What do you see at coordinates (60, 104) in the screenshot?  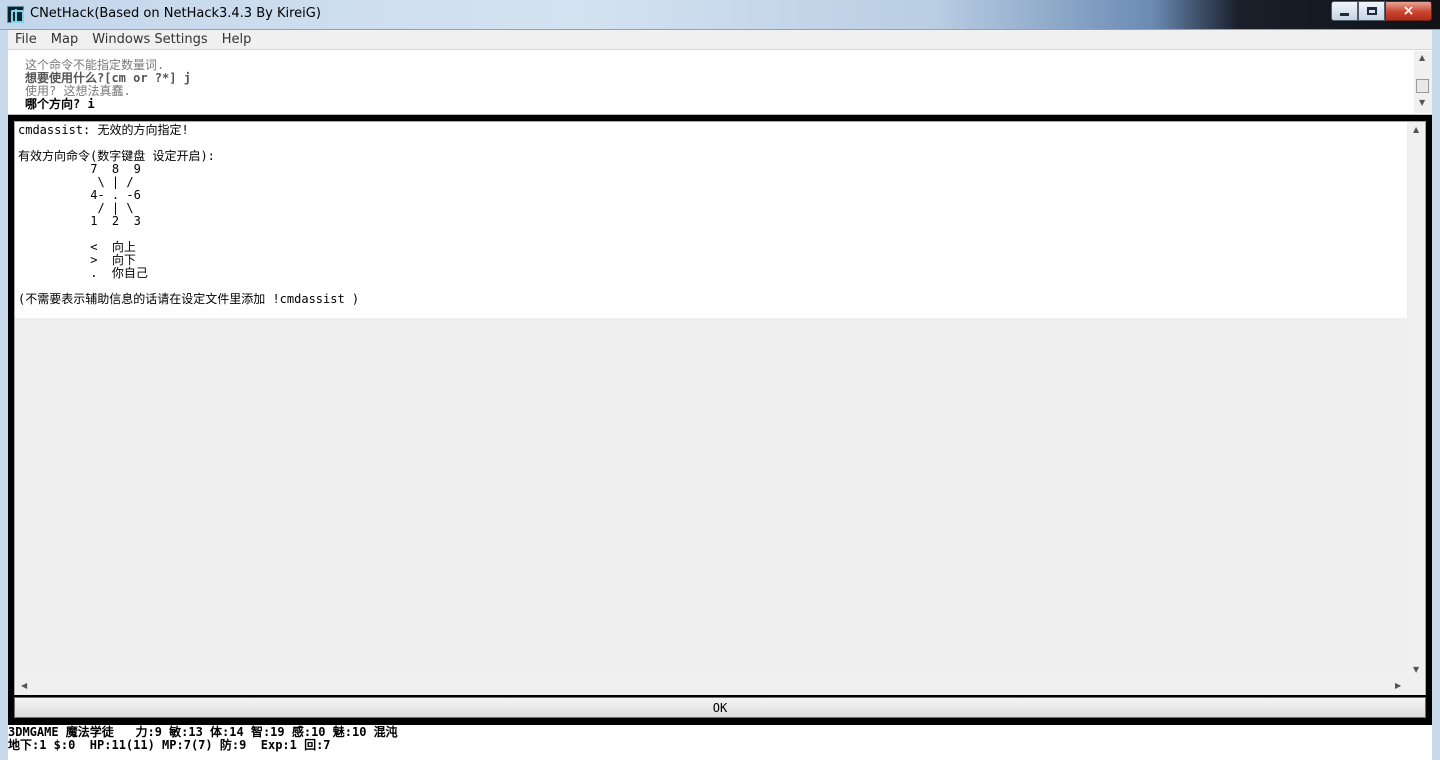 I see `message-line-current: 哪个方向? i` at bounding box center [60, 104].